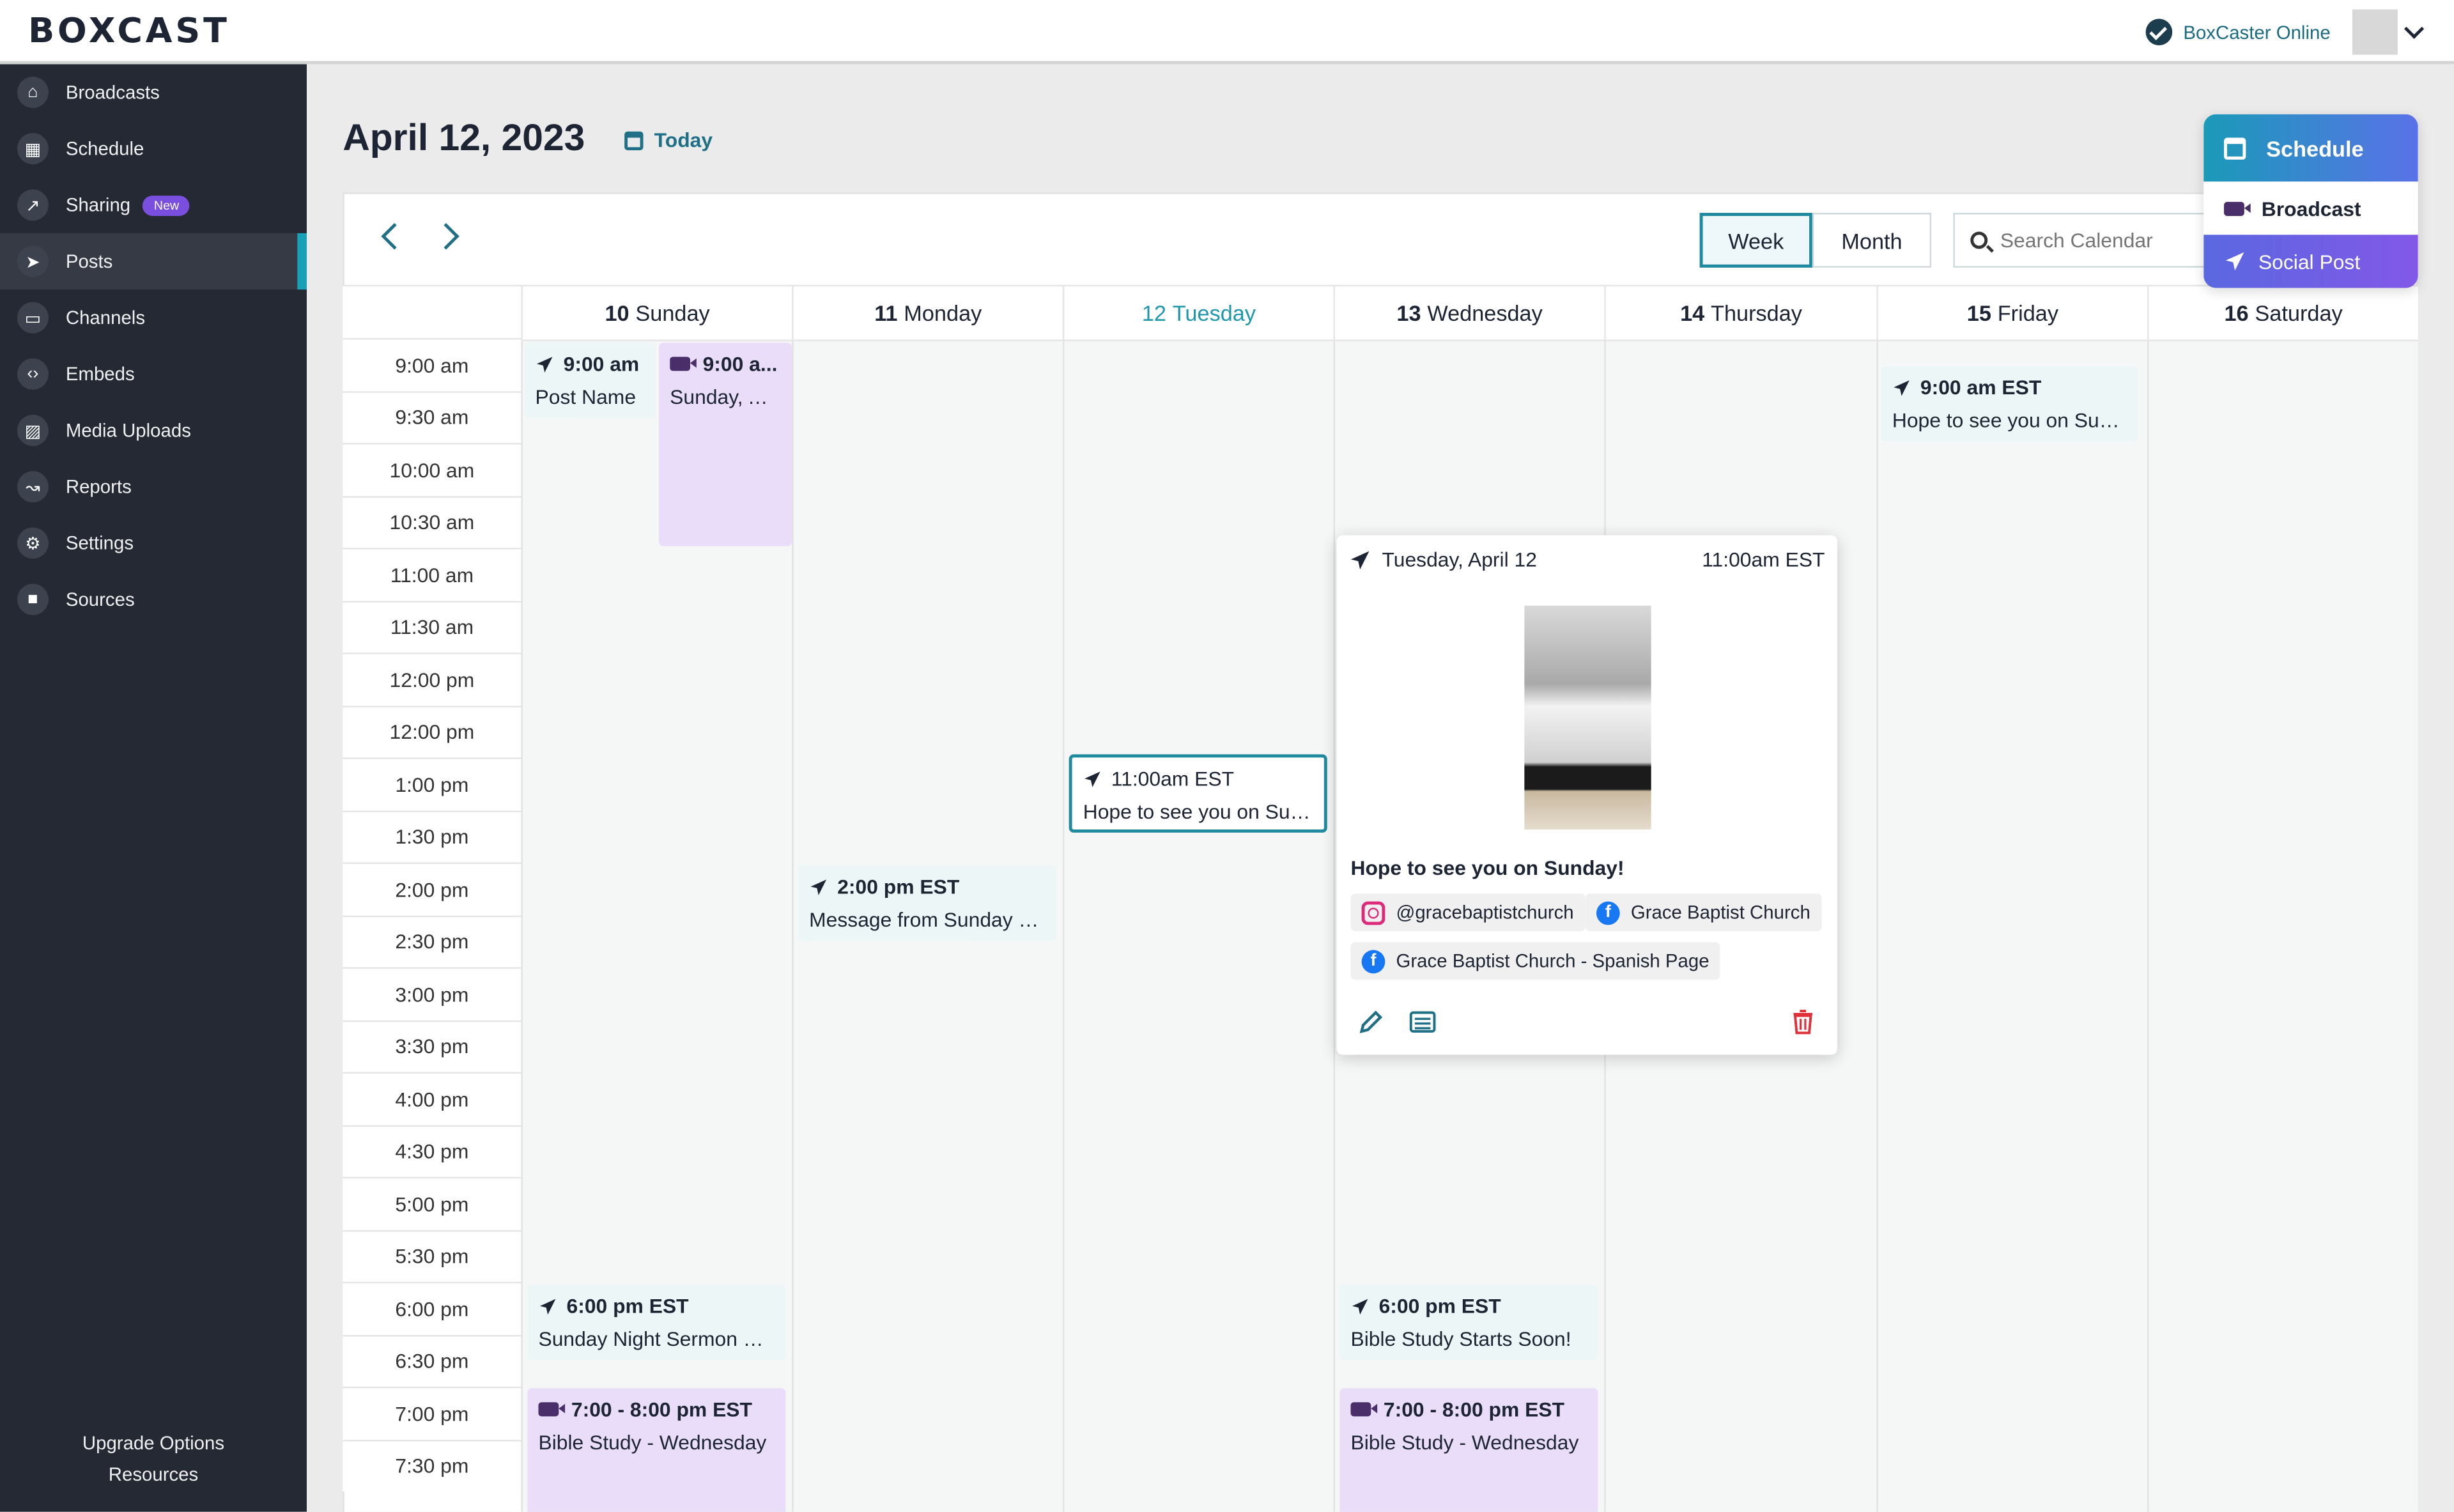  Describe the element at coordinates (1198, 313) in the screenshot. I see `day-header-today: 12 Tuesday` at that location.